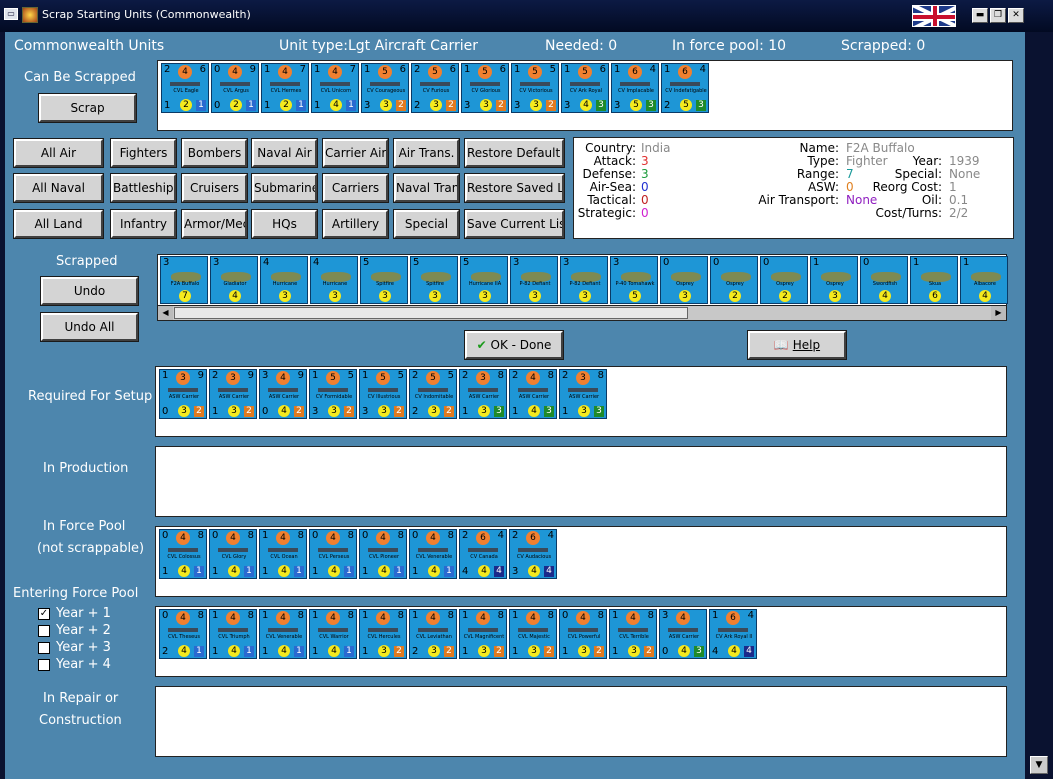  Describe the element at coordinates (283, 634) in the screenshot. I see `unit-counter: 1 4 8 CVL Venerable 1 4 1` at that location.